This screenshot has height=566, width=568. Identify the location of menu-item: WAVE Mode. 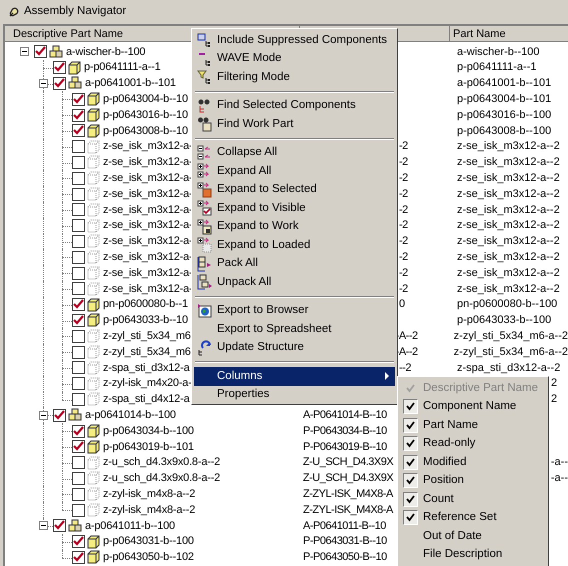
(294, 59).